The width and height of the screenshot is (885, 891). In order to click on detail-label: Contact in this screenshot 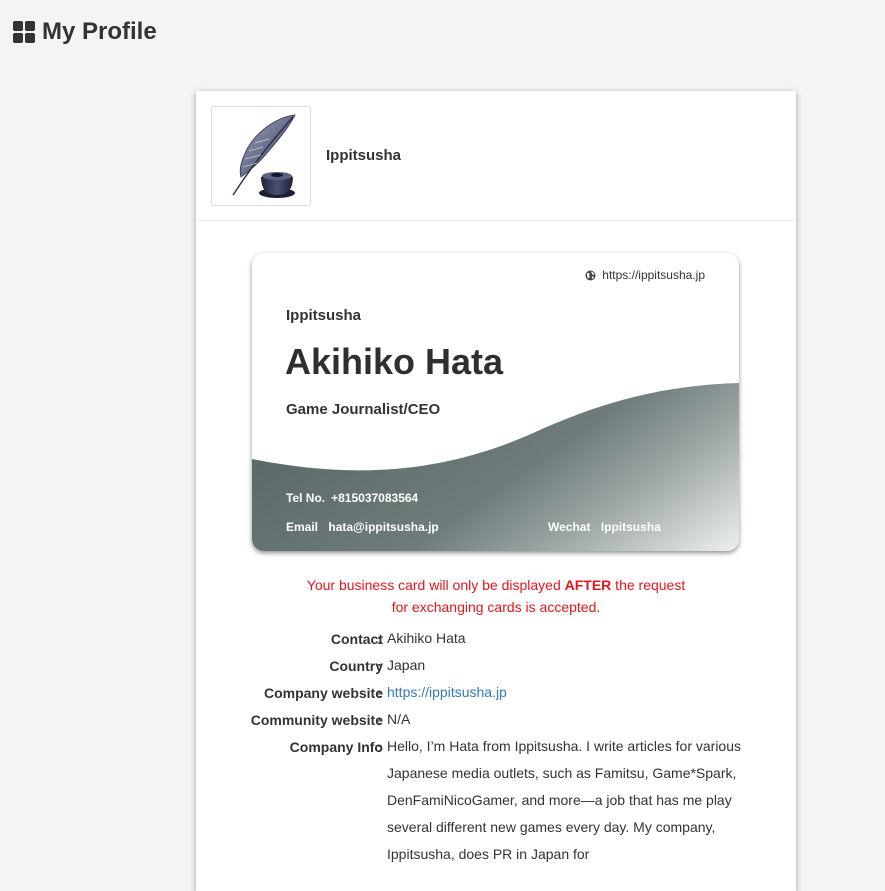, I will do `click(356, 639)`.